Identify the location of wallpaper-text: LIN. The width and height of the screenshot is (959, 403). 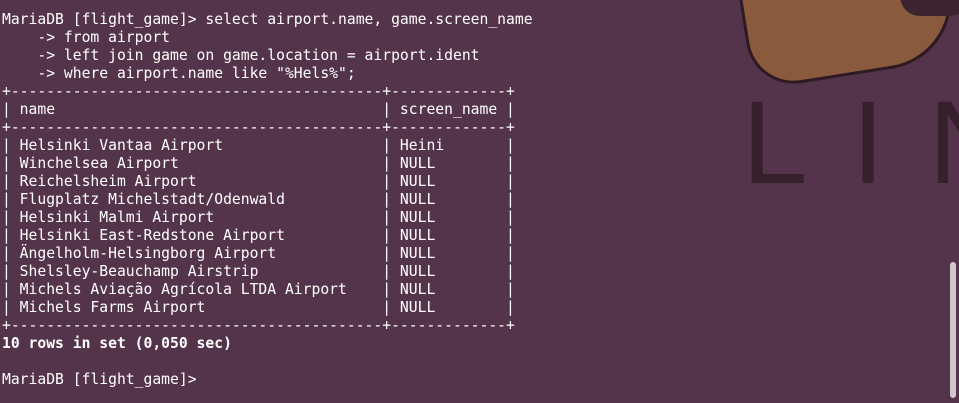
(850, 143).